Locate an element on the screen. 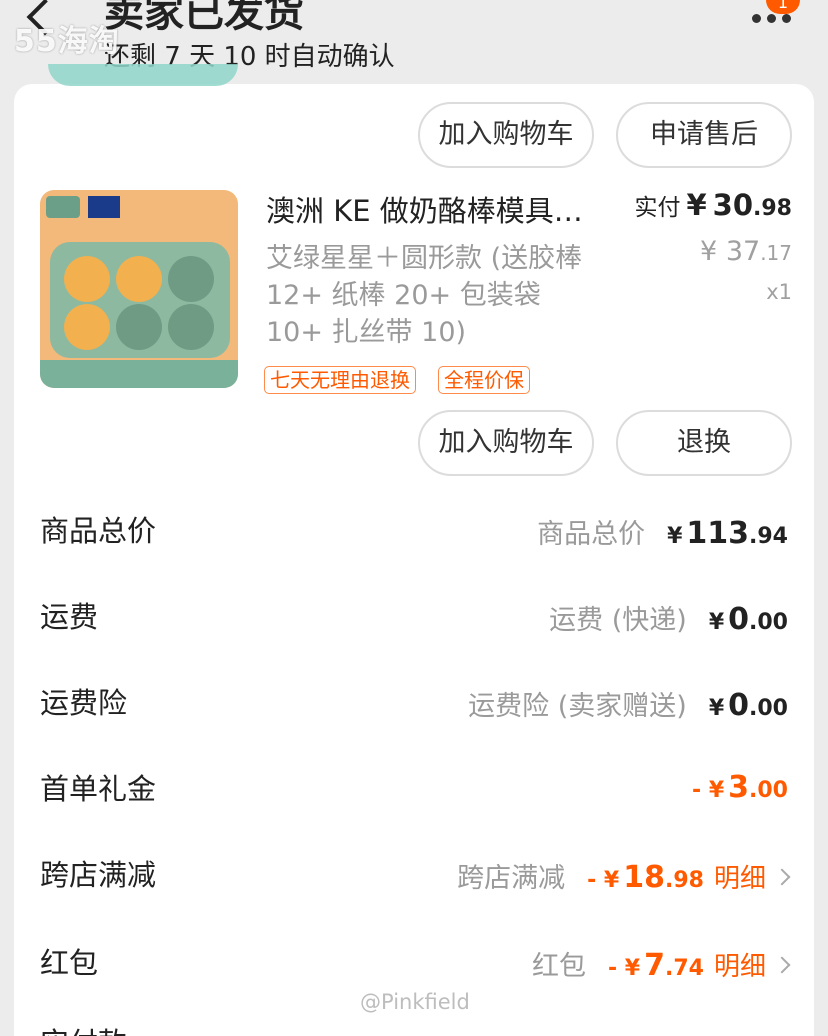 The image size is (828, 1036). cross-store-discount-sub: 跨店满减 is located at coordinates (511, 878).